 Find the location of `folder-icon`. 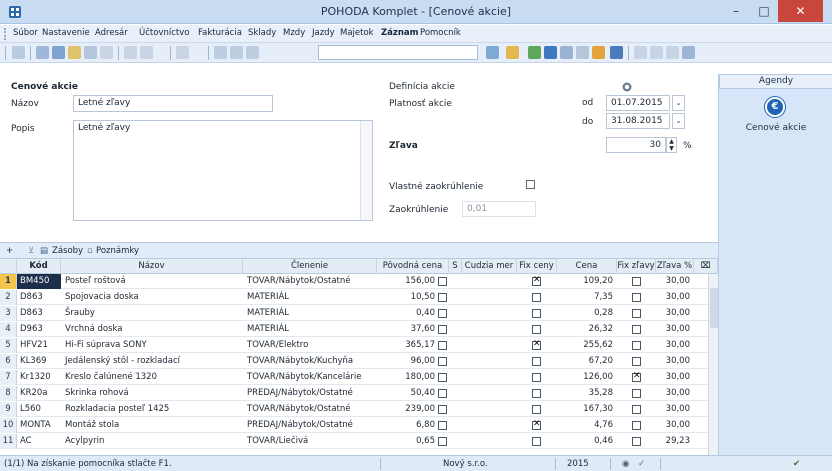

folder-icon is located at coordinates (512, 52).